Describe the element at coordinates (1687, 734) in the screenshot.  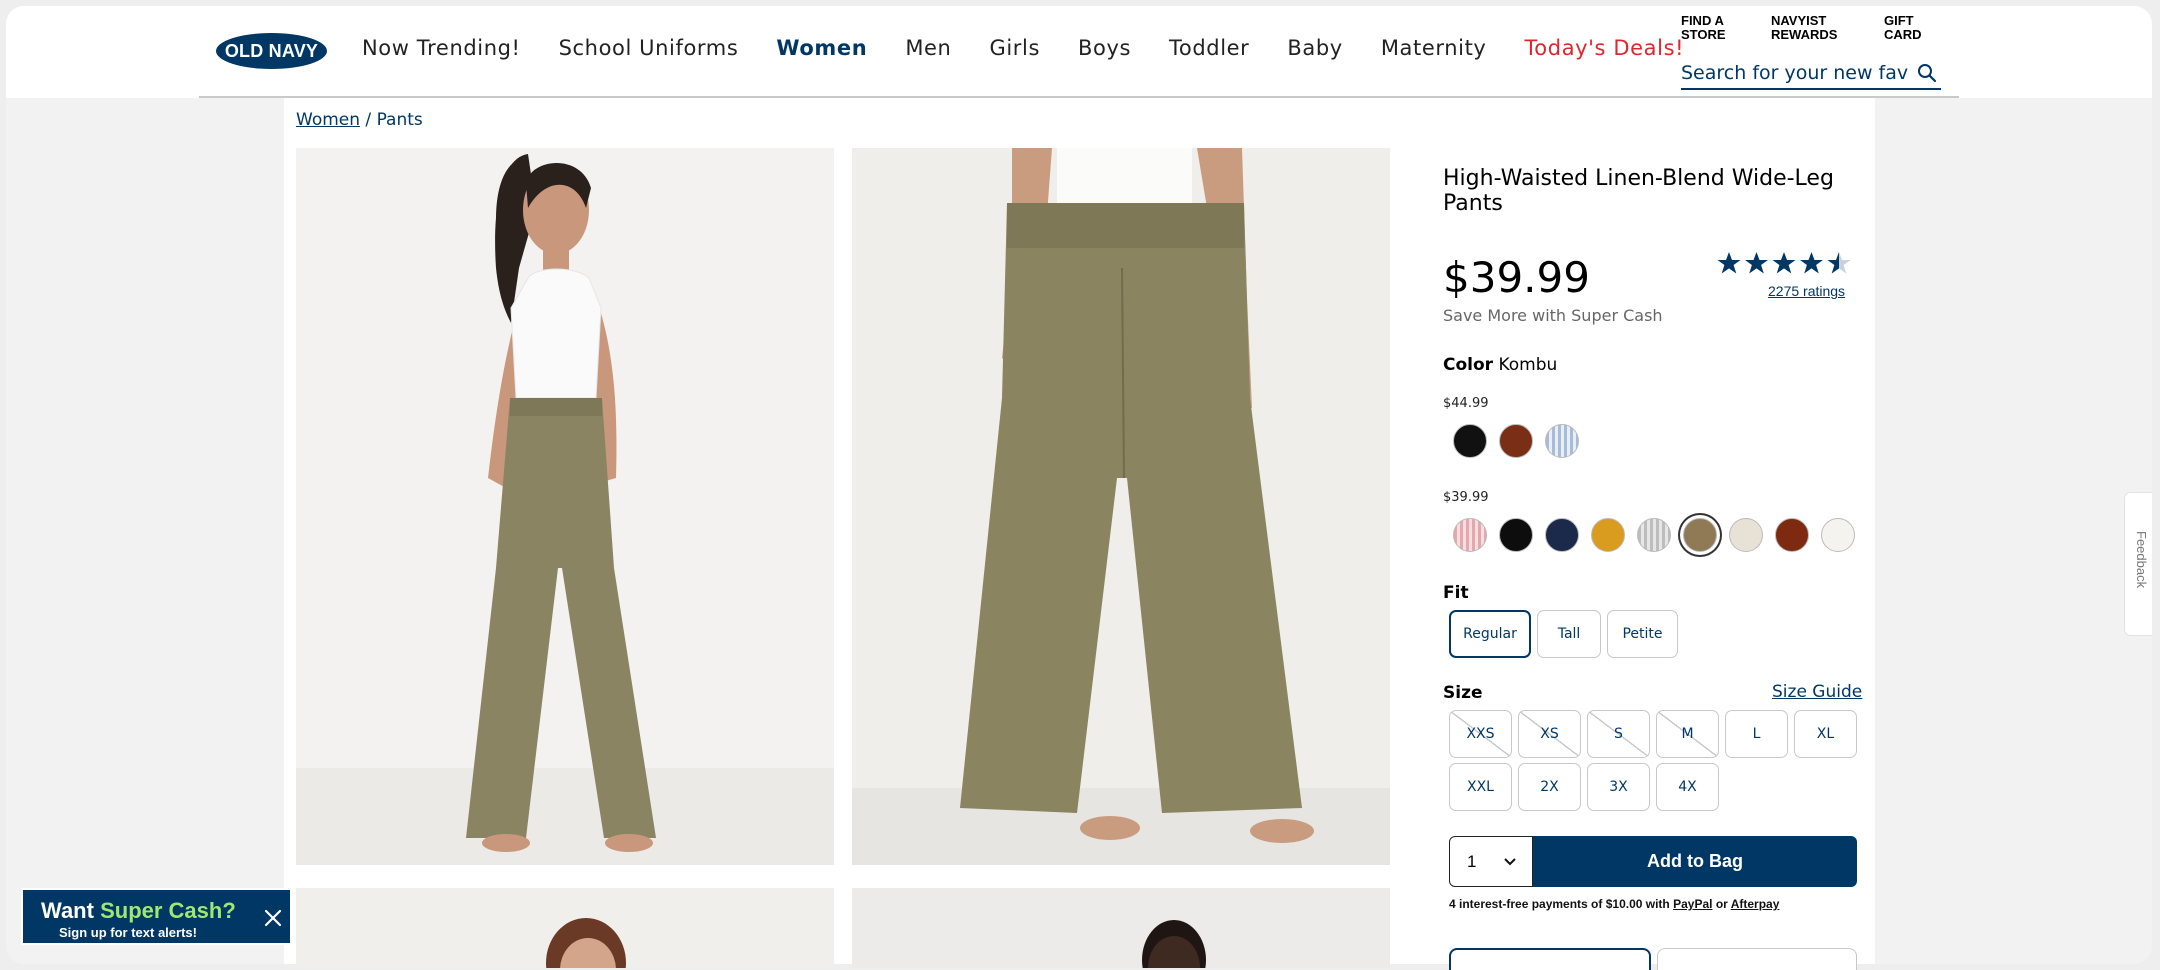
I see `size-m-button: M` at that location.